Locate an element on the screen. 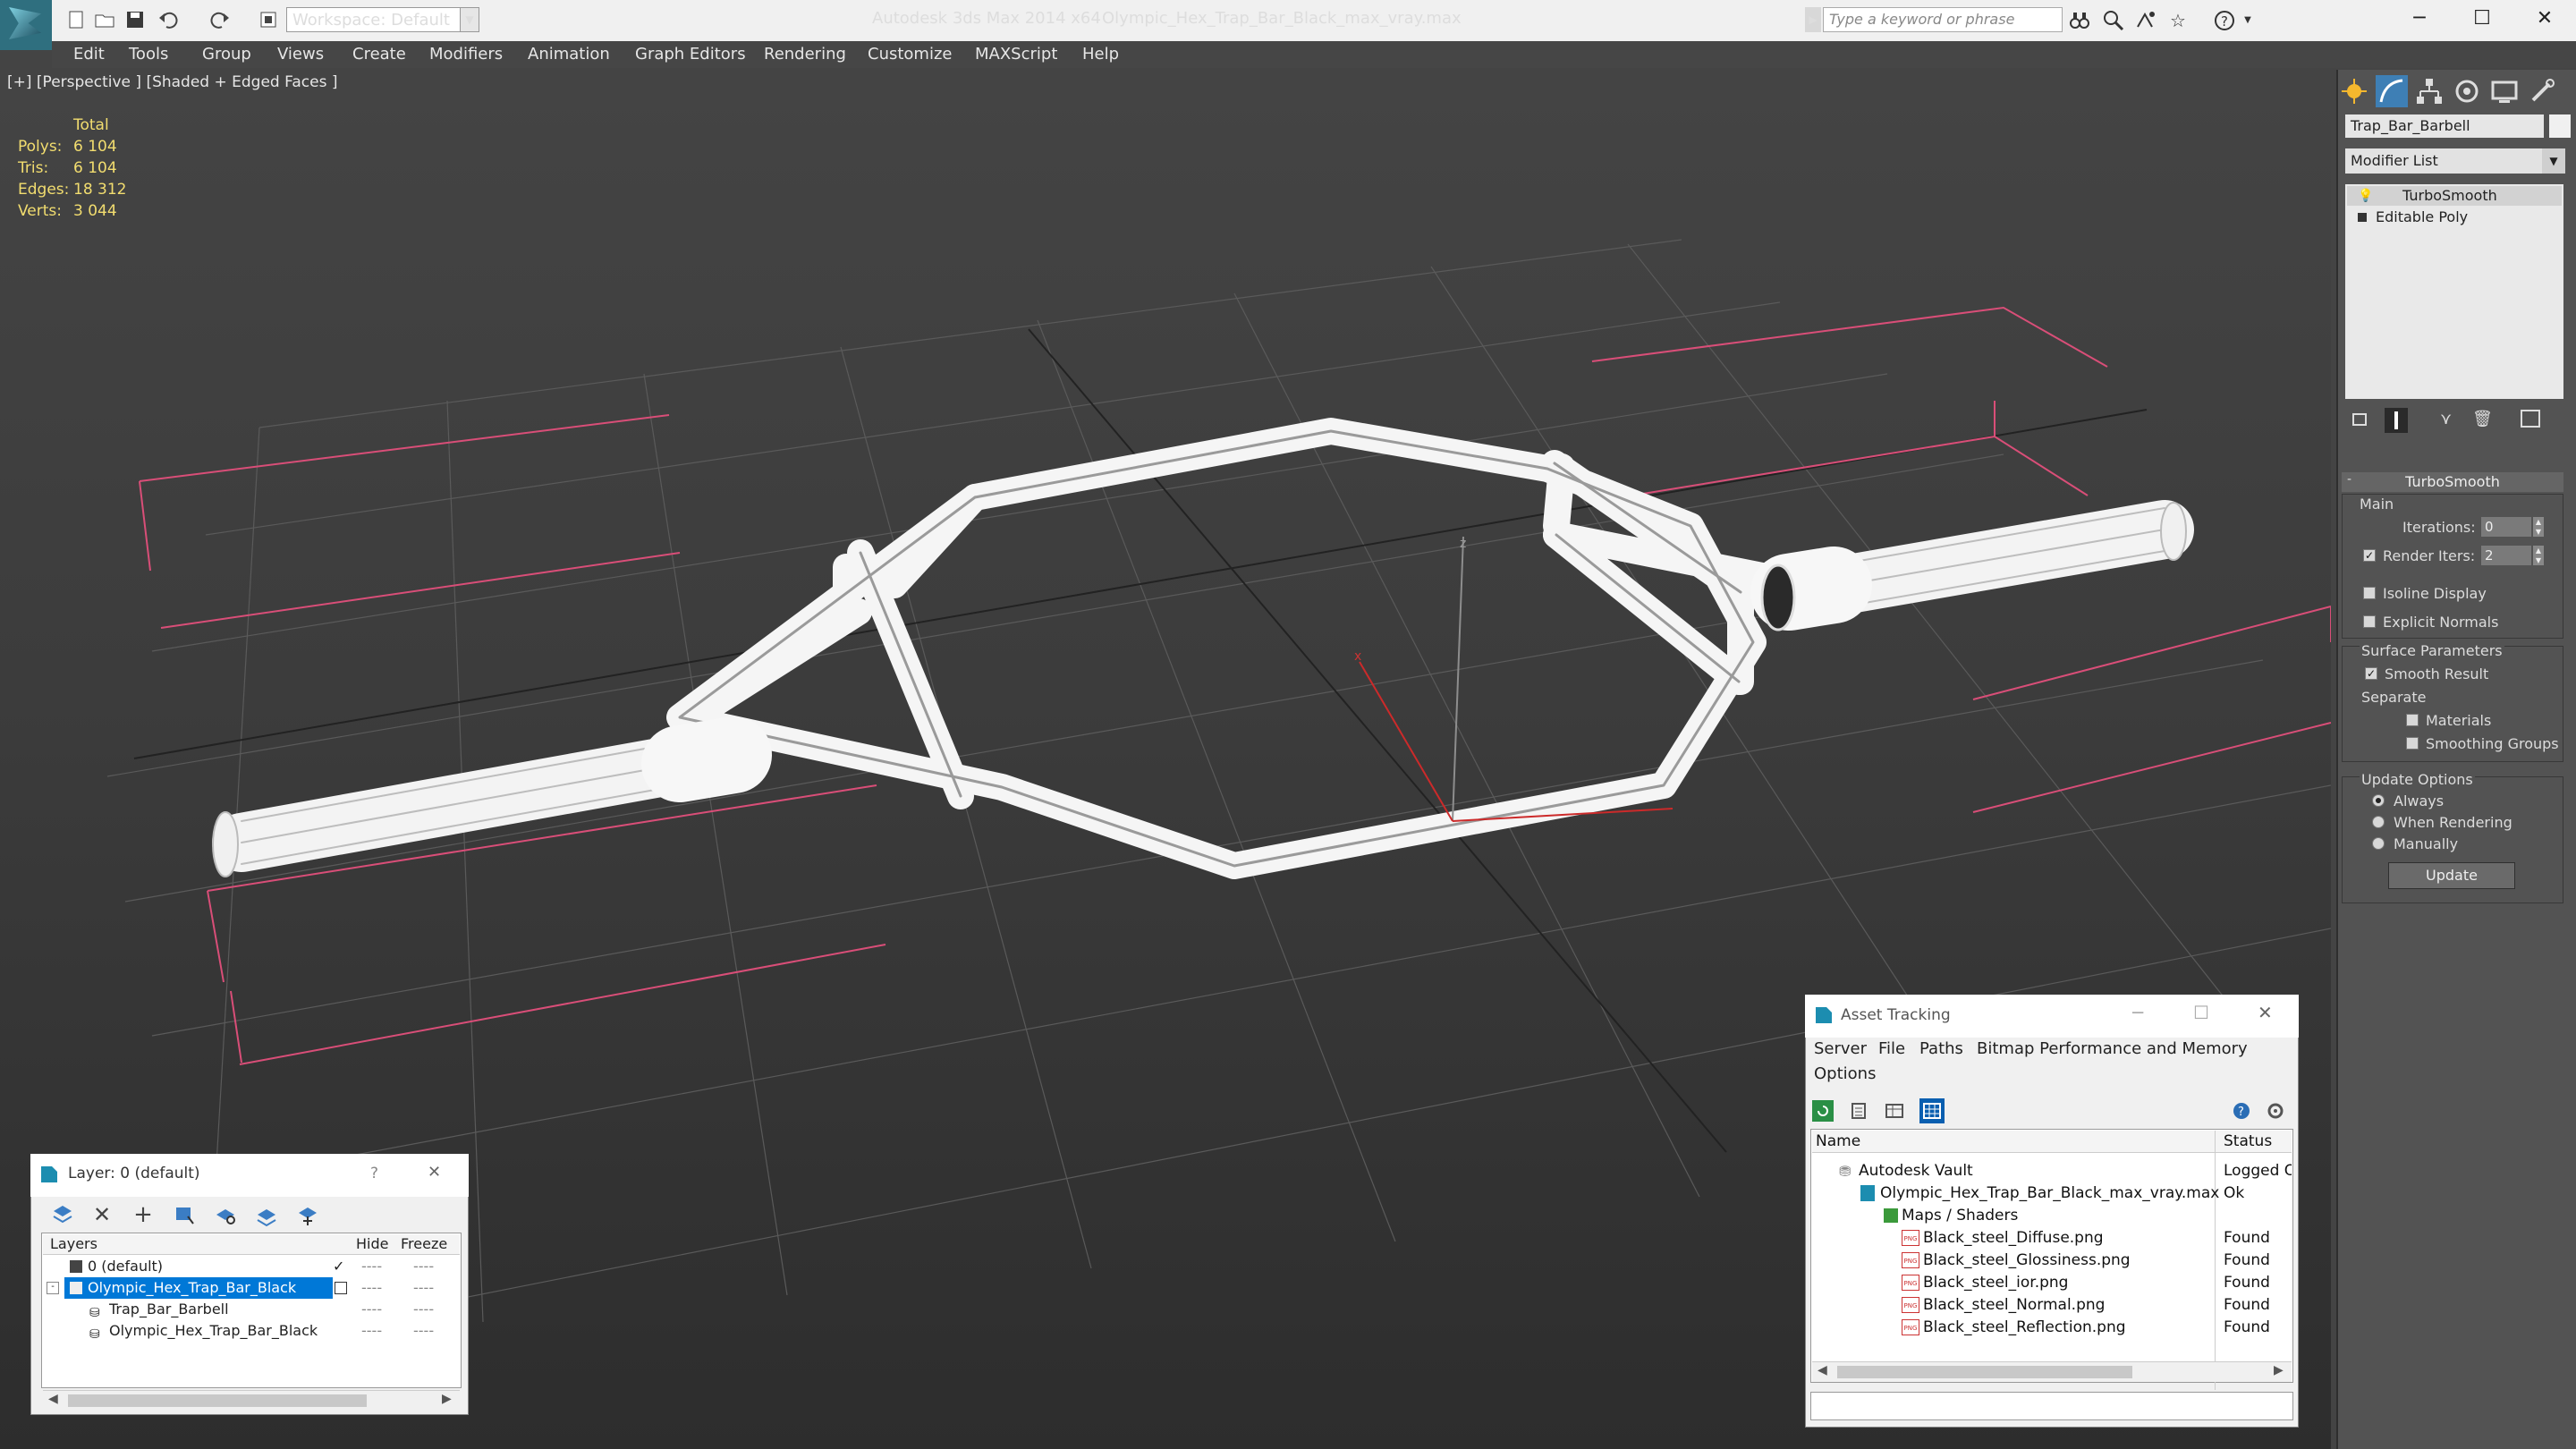  isoline-display-checkbox is located at coordinates (2369, 593).